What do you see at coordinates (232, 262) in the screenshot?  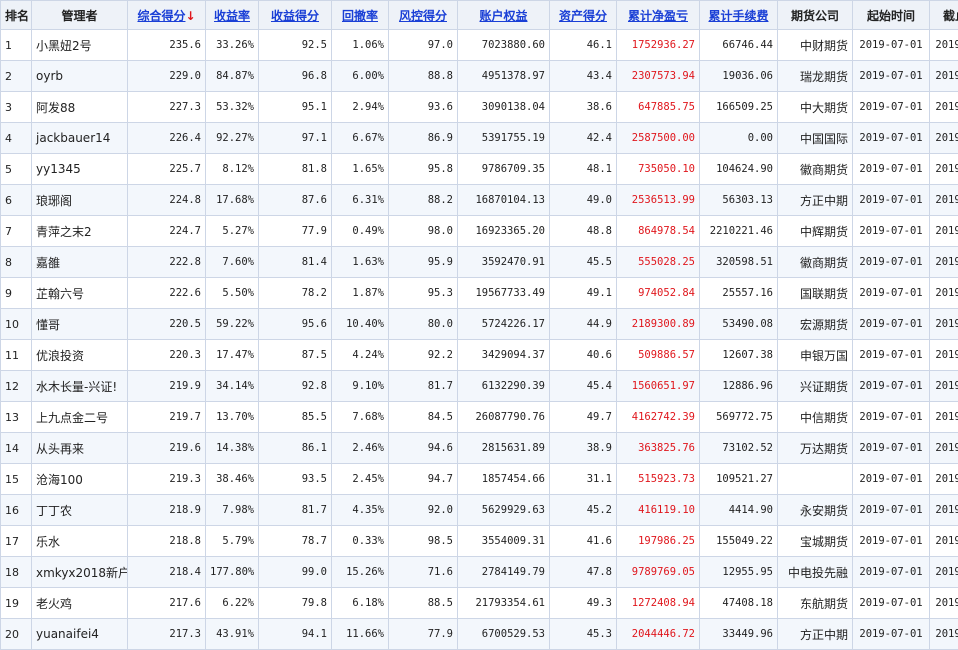 I see `return-rate-cell: 7.60%` at bounding box center [232, 262].